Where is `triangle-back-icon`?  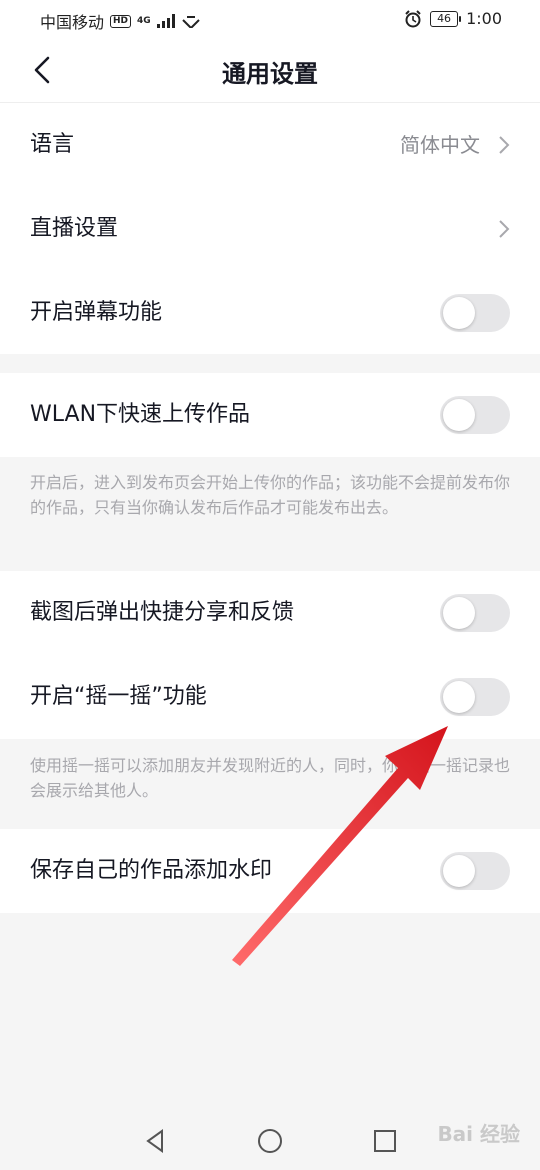
triangle-back-icon is located at coordinates (155, 1141).